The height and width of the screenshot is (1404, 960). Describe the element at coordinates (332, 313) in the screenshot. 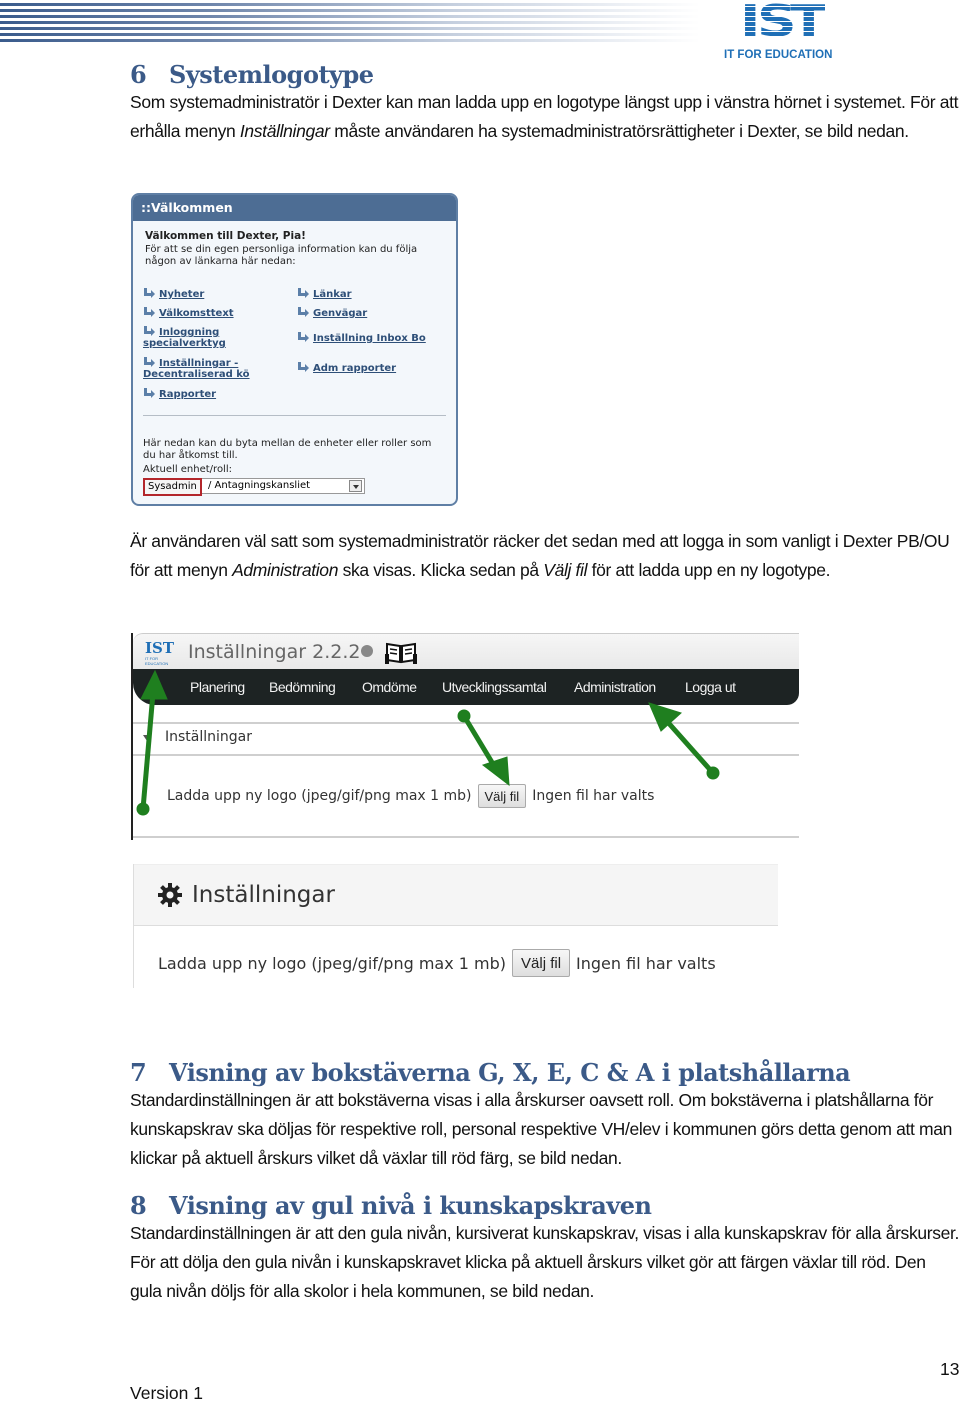

I see `link-genvagar: Genvägar` at that location.